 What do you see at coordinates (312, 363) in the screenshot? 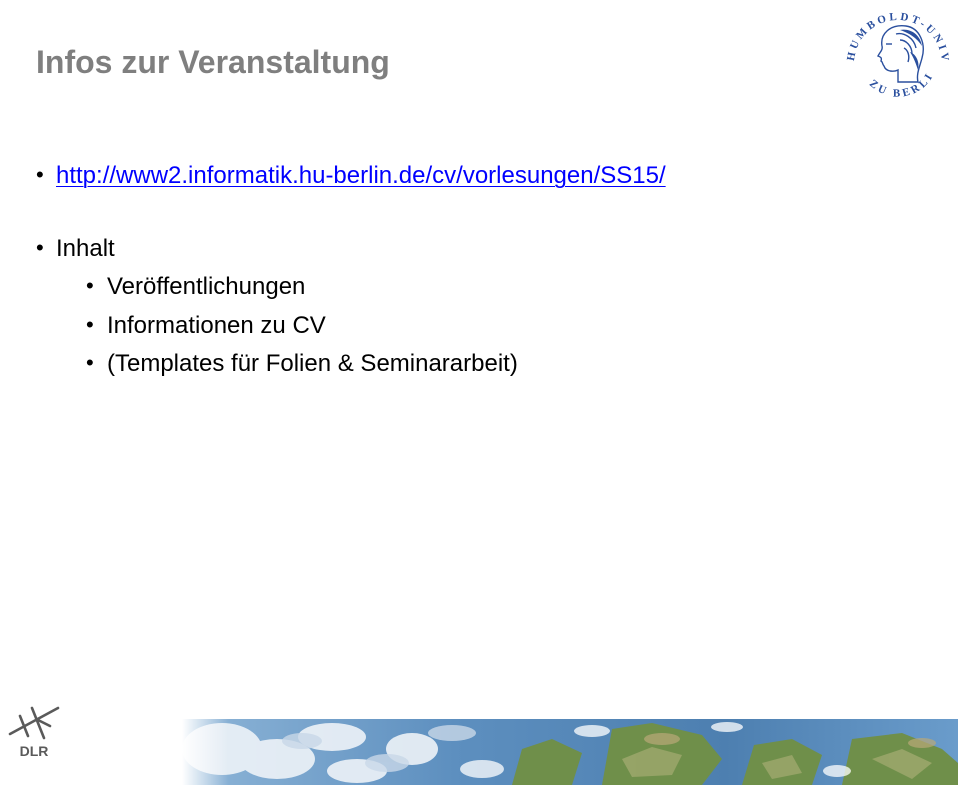
I see `sub-bullet-text: (Templates für Folien & Seminararbeit)` at bounding box center [312, 363].